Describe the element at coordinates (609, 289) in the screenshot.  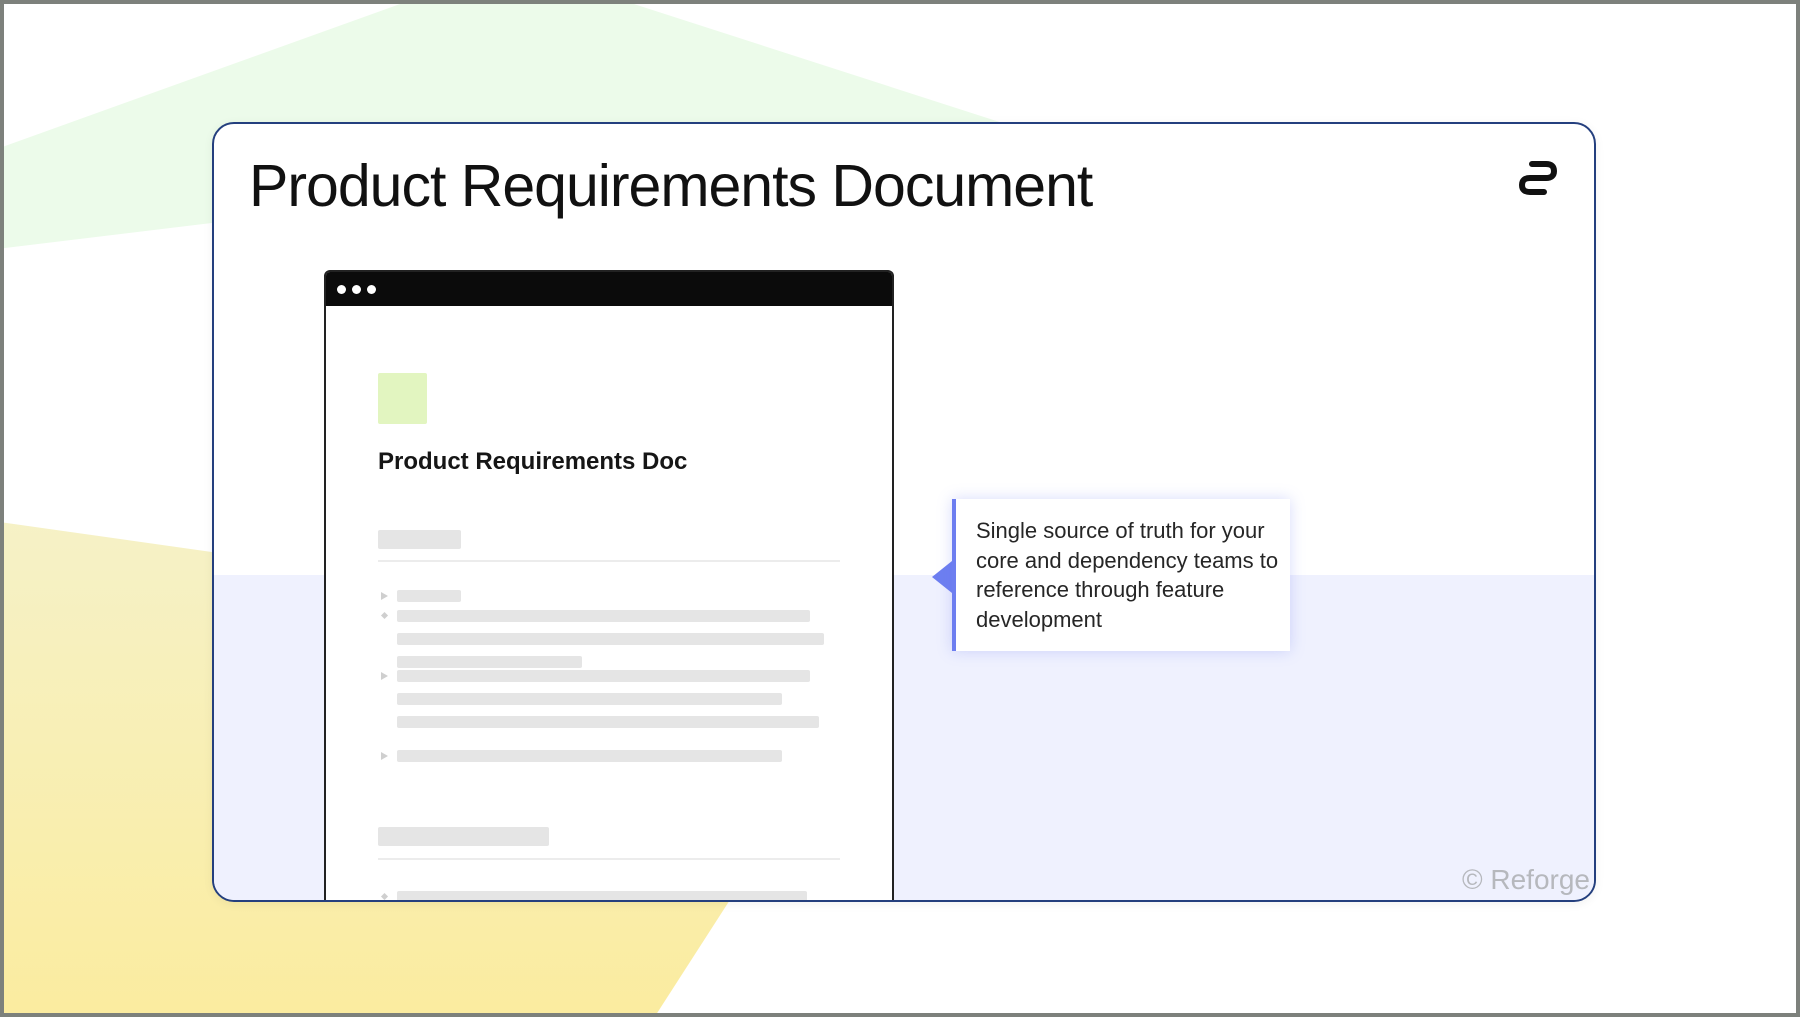
I see `window-dots-icon` at that location.